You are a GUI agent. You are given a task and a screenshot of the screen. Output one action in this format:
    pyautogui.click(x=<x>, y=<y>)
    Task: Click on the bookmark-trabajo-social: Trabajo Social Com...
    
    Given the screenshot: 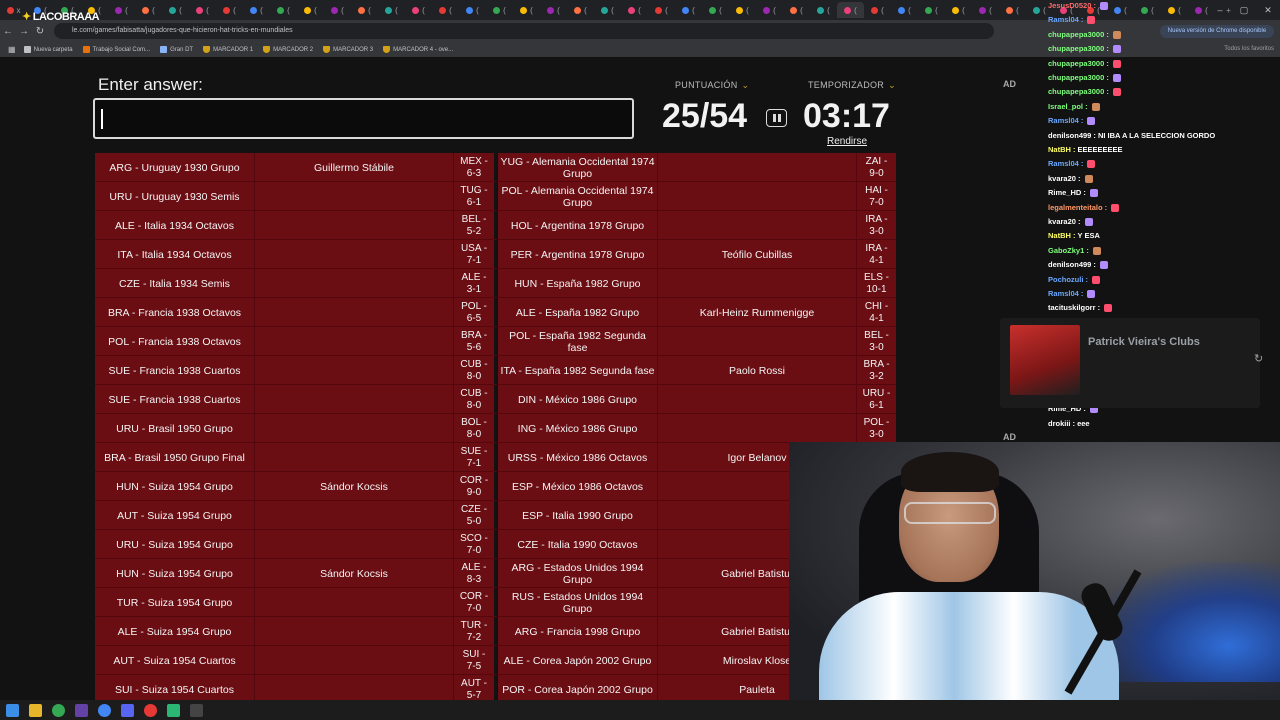 What is the action you would take?
    pyautogui.click(x=116, y=49)
    